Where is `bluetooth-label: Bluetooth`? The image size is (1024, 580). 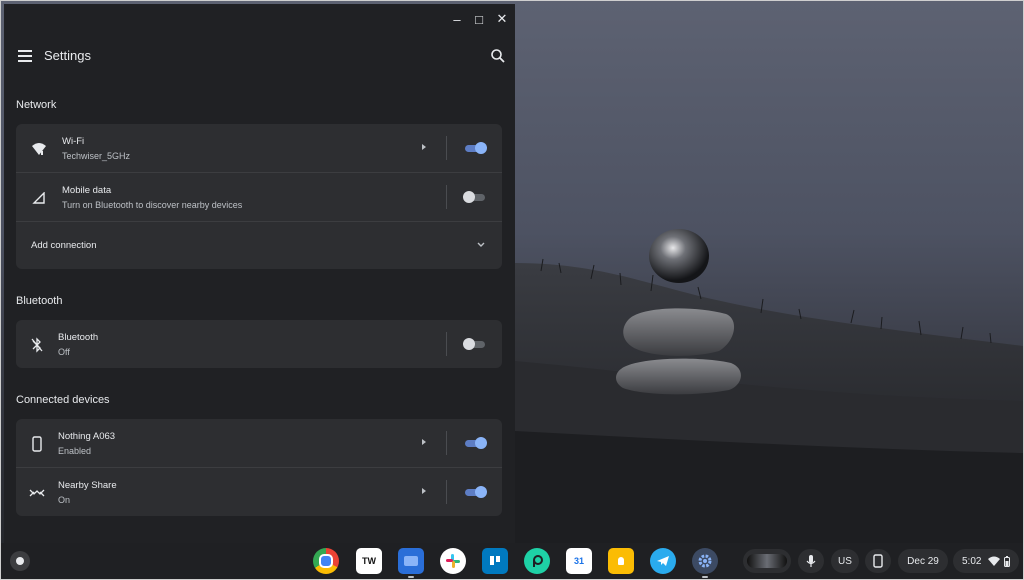 bluetooth-label: Bluetooth is located at coordinates (78, 337).